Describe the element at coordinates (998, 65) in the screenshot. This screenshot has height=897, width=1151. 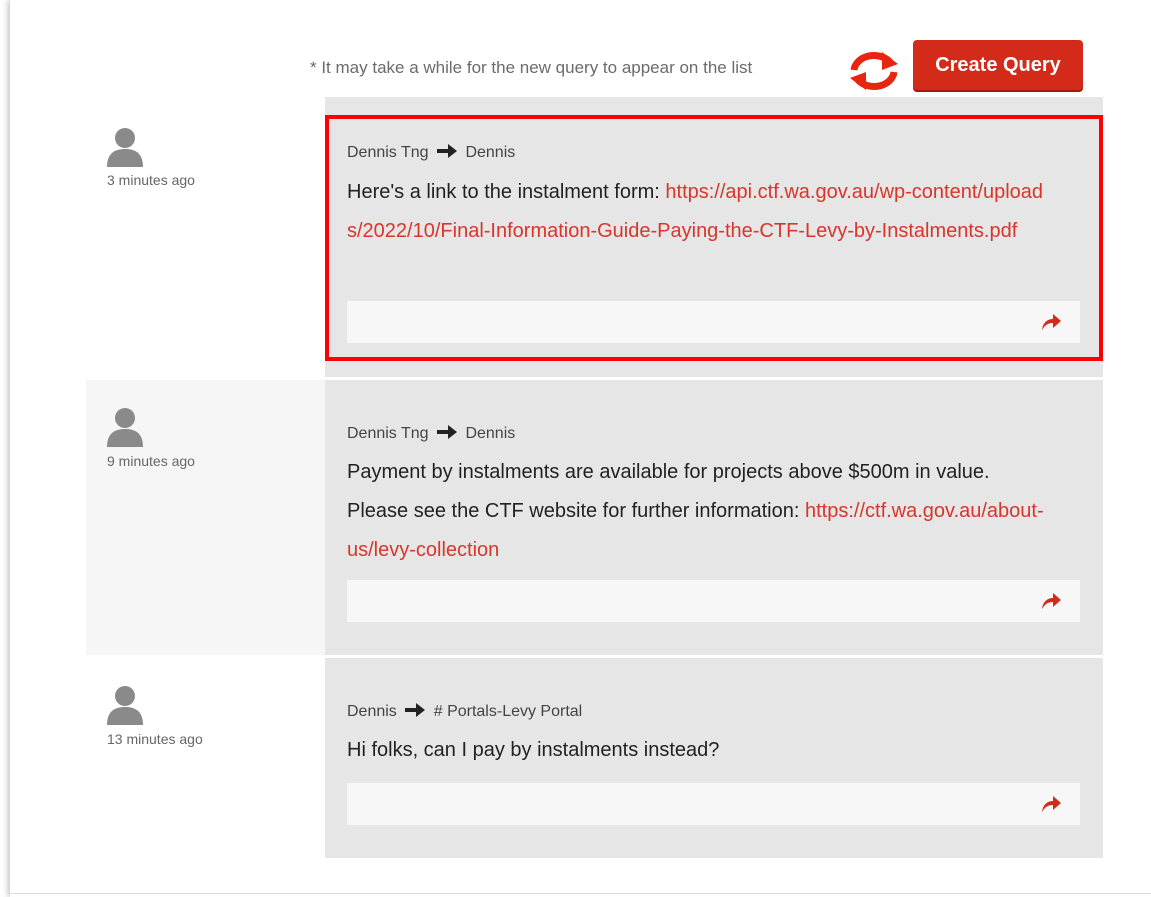
I see `create-query-button: Create Query` at that location.